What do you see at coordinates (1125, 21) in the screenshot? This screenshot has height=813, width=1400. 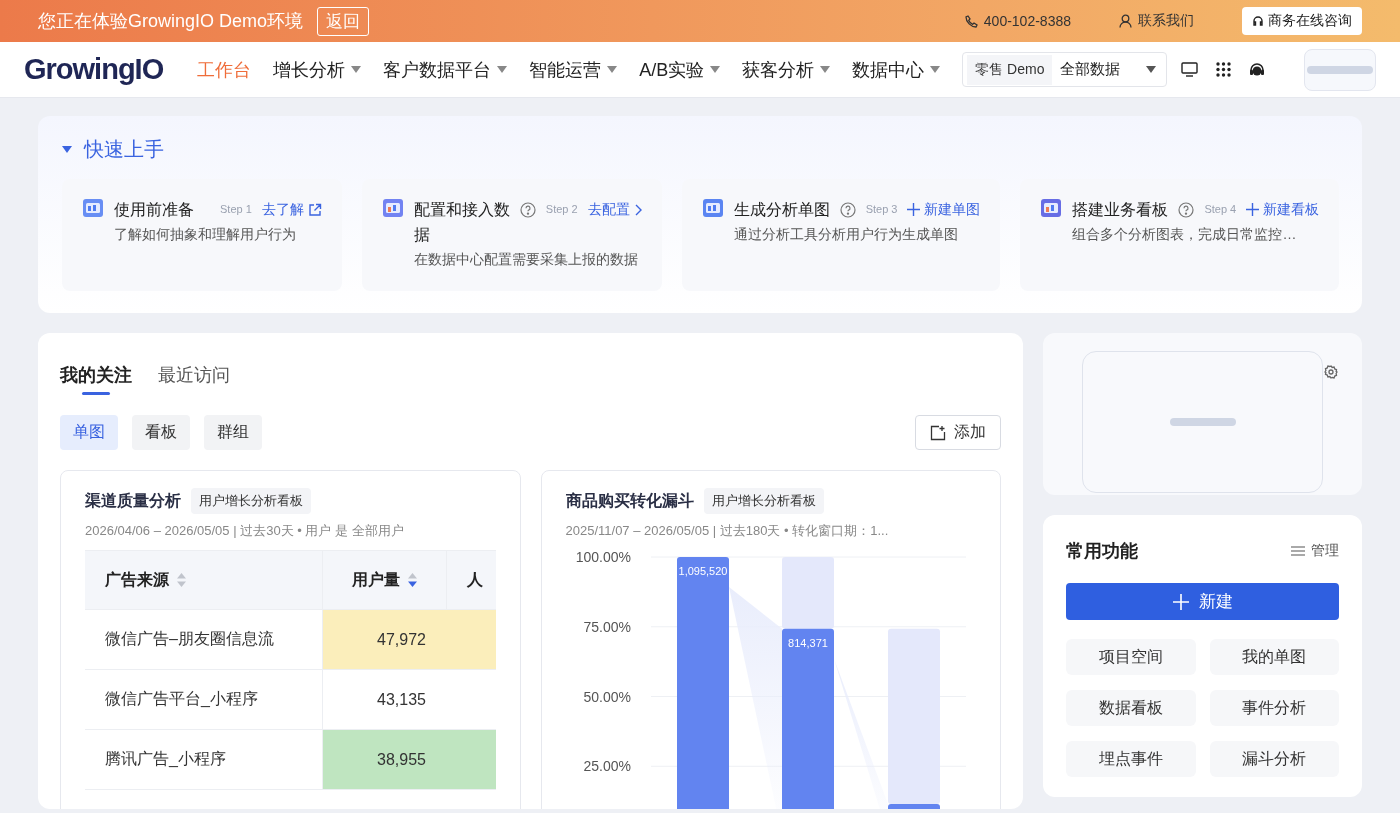 I see `user-icon` at bounding box center [1125, 21].